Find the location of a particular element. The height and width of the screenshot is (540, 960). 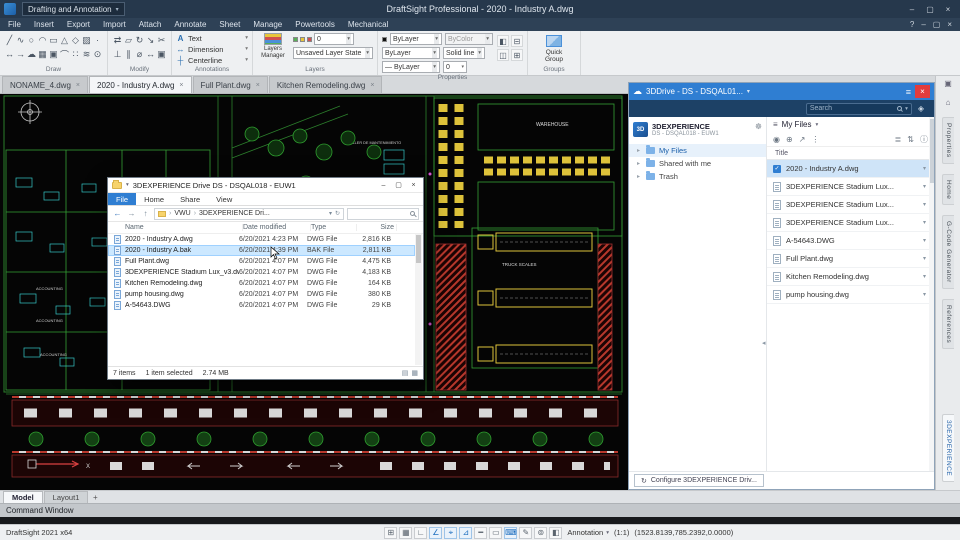

spline-icon: ≋ is located at coordinates (86, 54).